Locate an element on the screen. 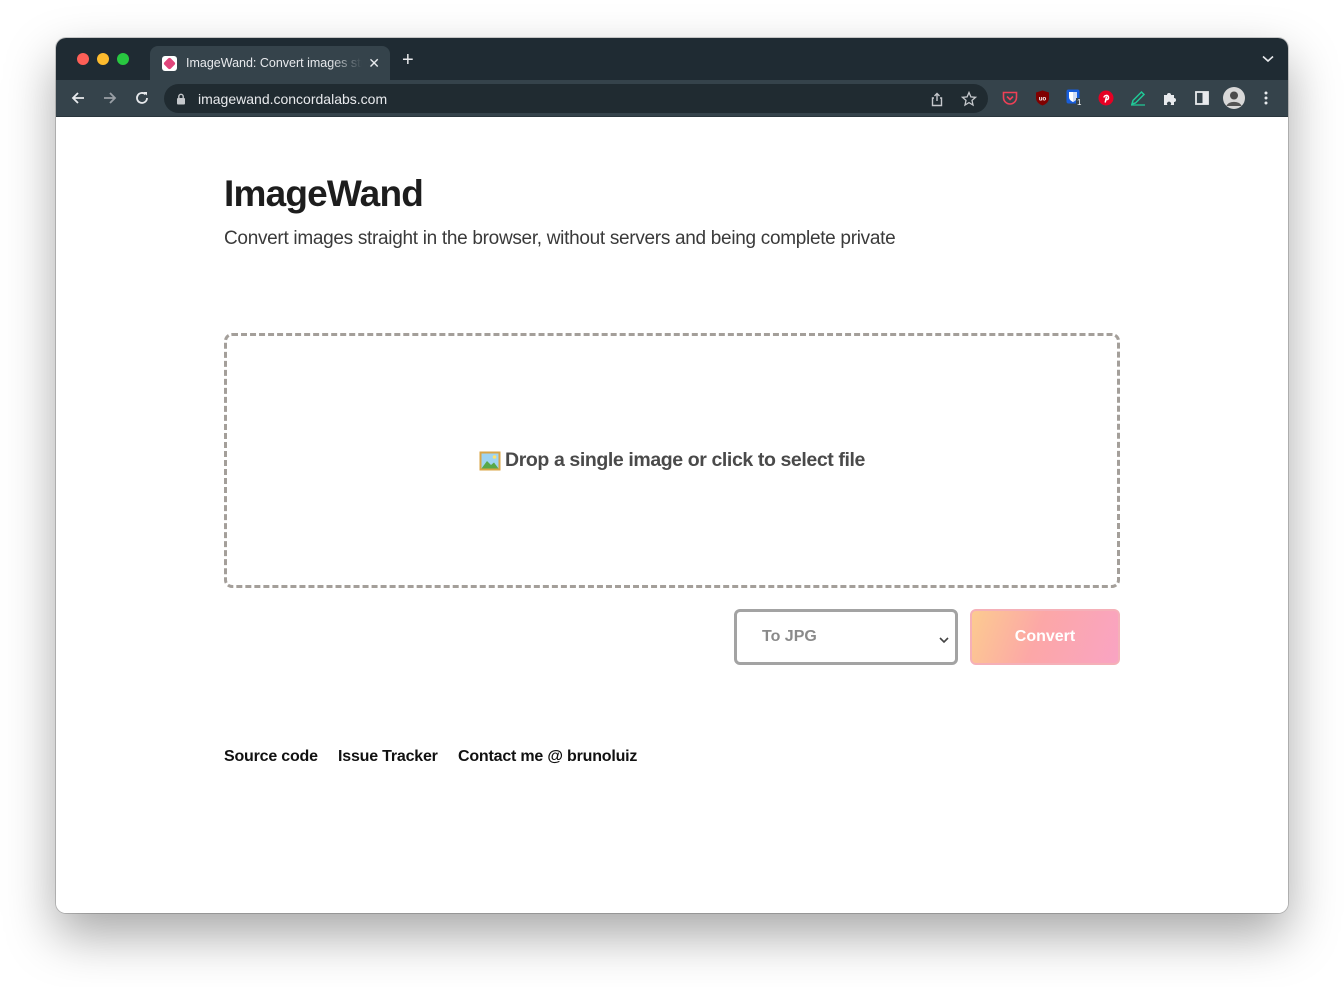 The image size is (1344, 987). puzzle-icon is located at coordinates (1170, 98).